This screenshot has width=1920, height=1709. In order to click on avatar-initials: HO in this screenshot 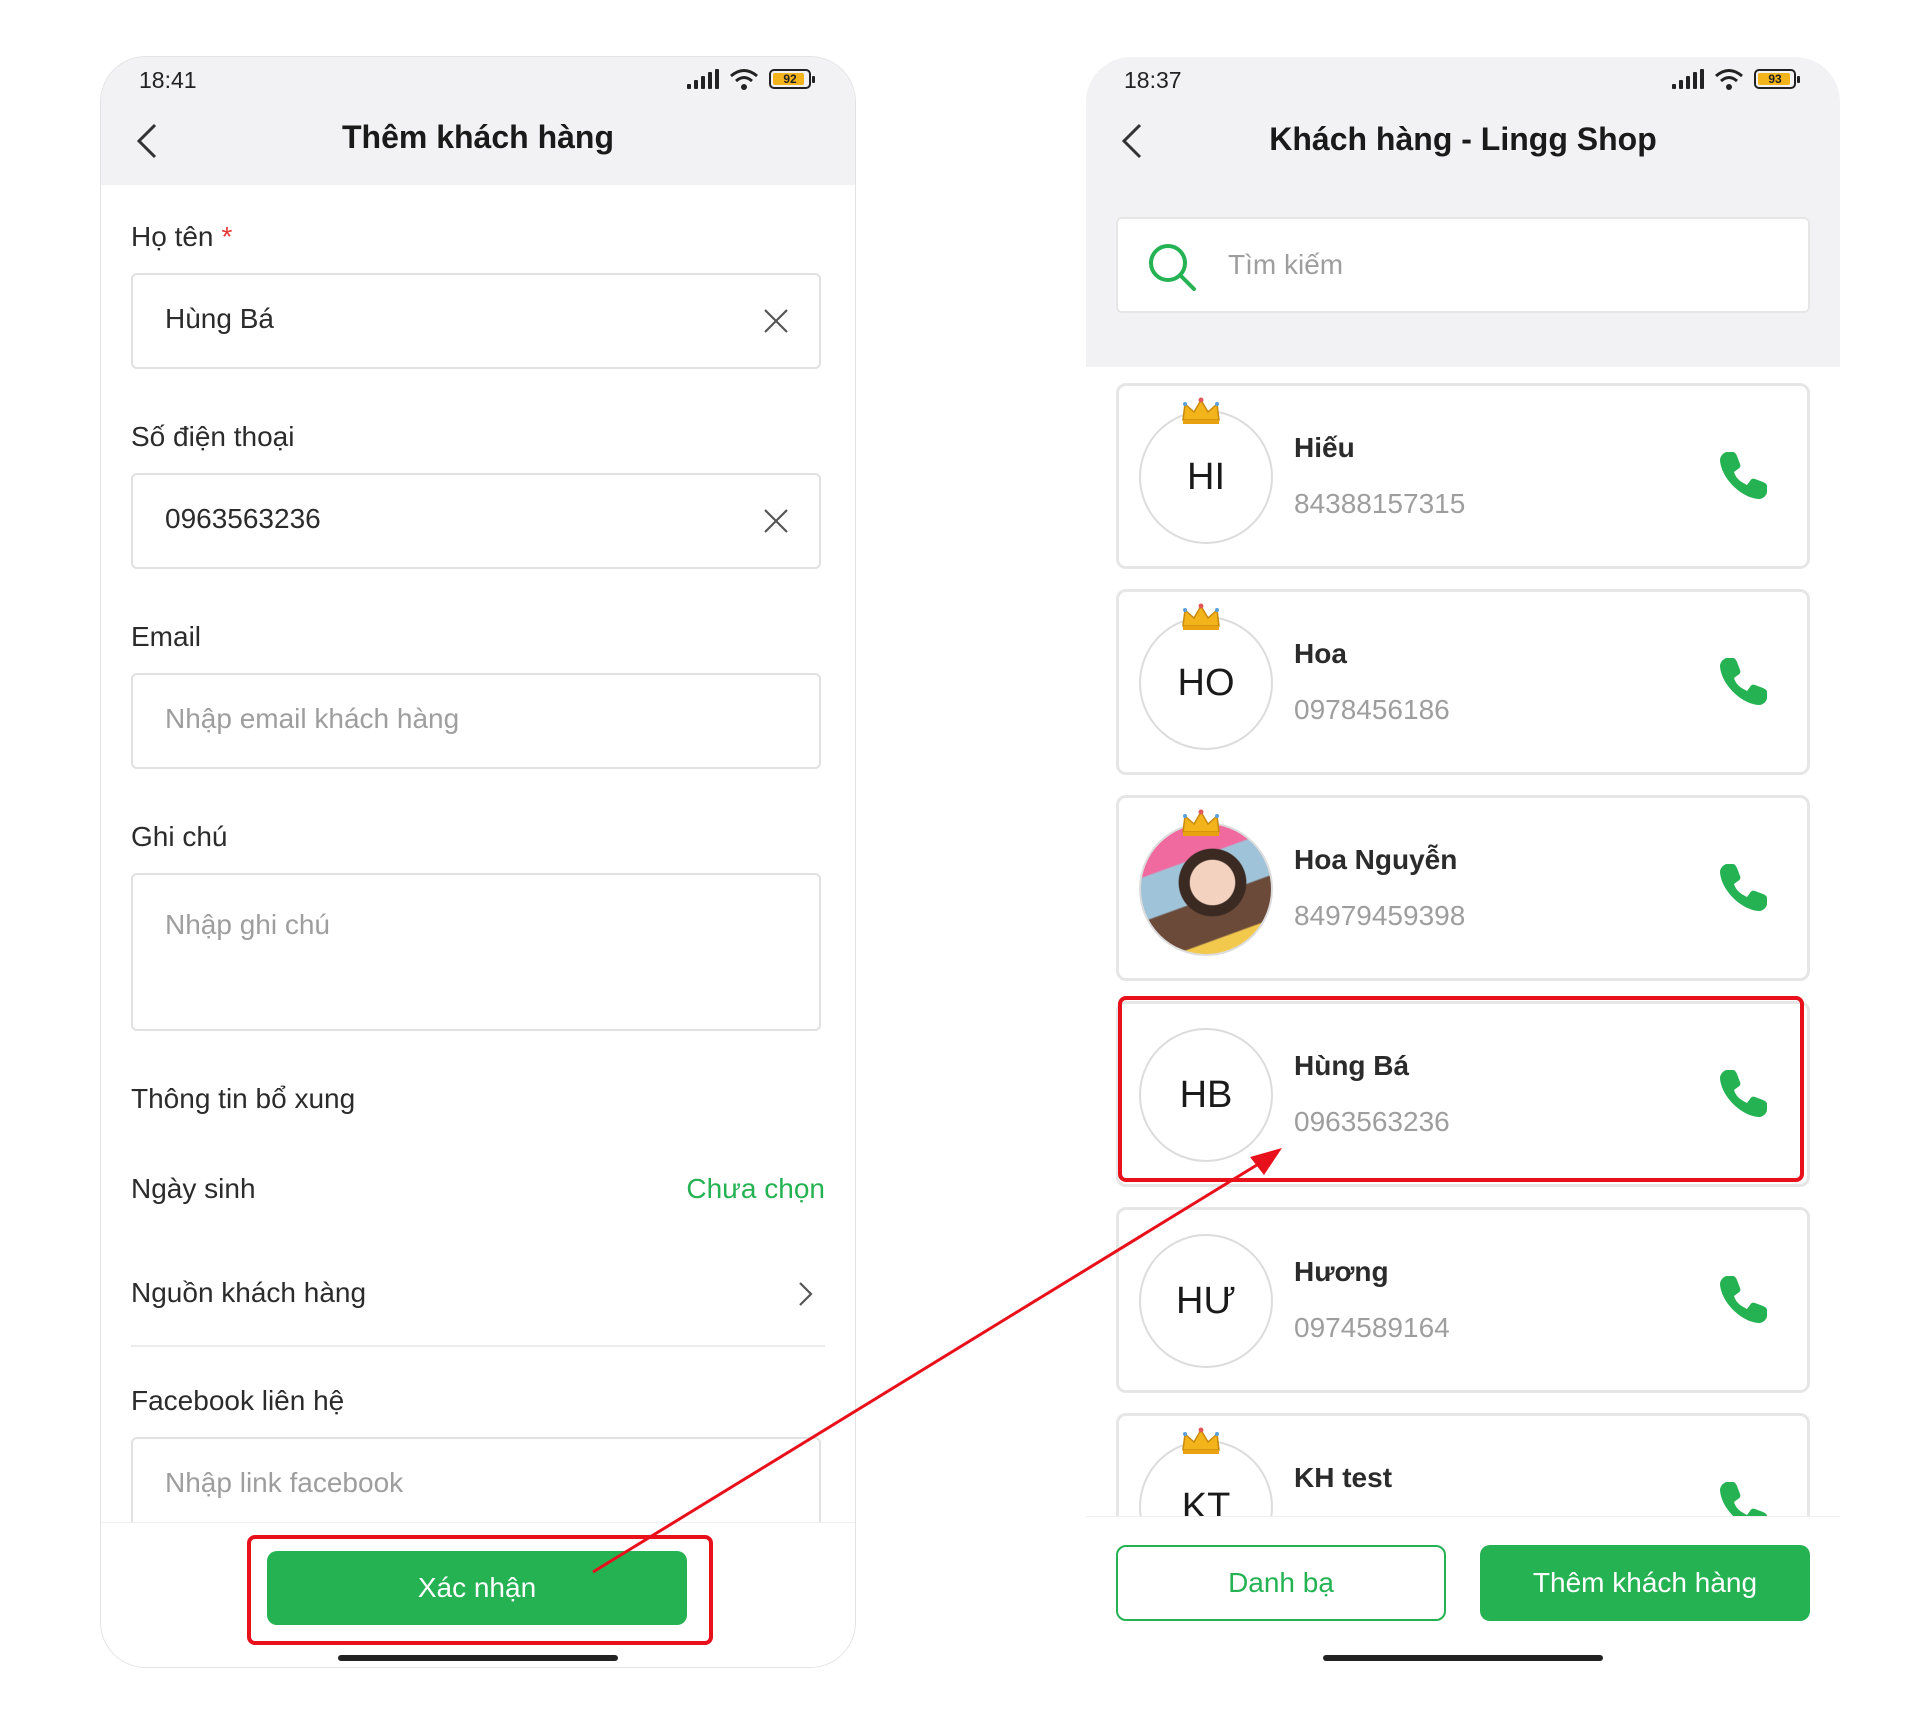, I will do `click(1206, 682)`.